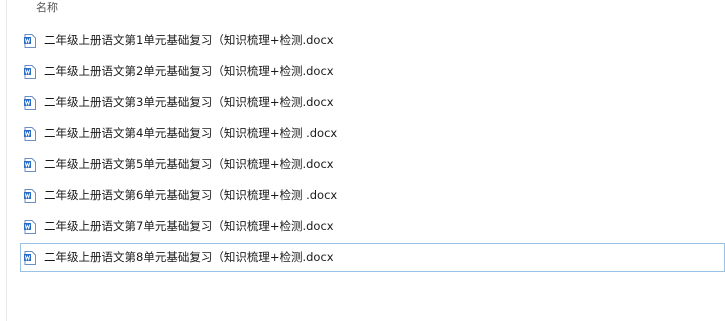 This screenshot has height=321, width=725. Describe the element at coordinates (372, 71) in the screenshot. I see `file-row: 二年级上册语文第2单元基础复习（知识梳理+检测.docx` at that location.